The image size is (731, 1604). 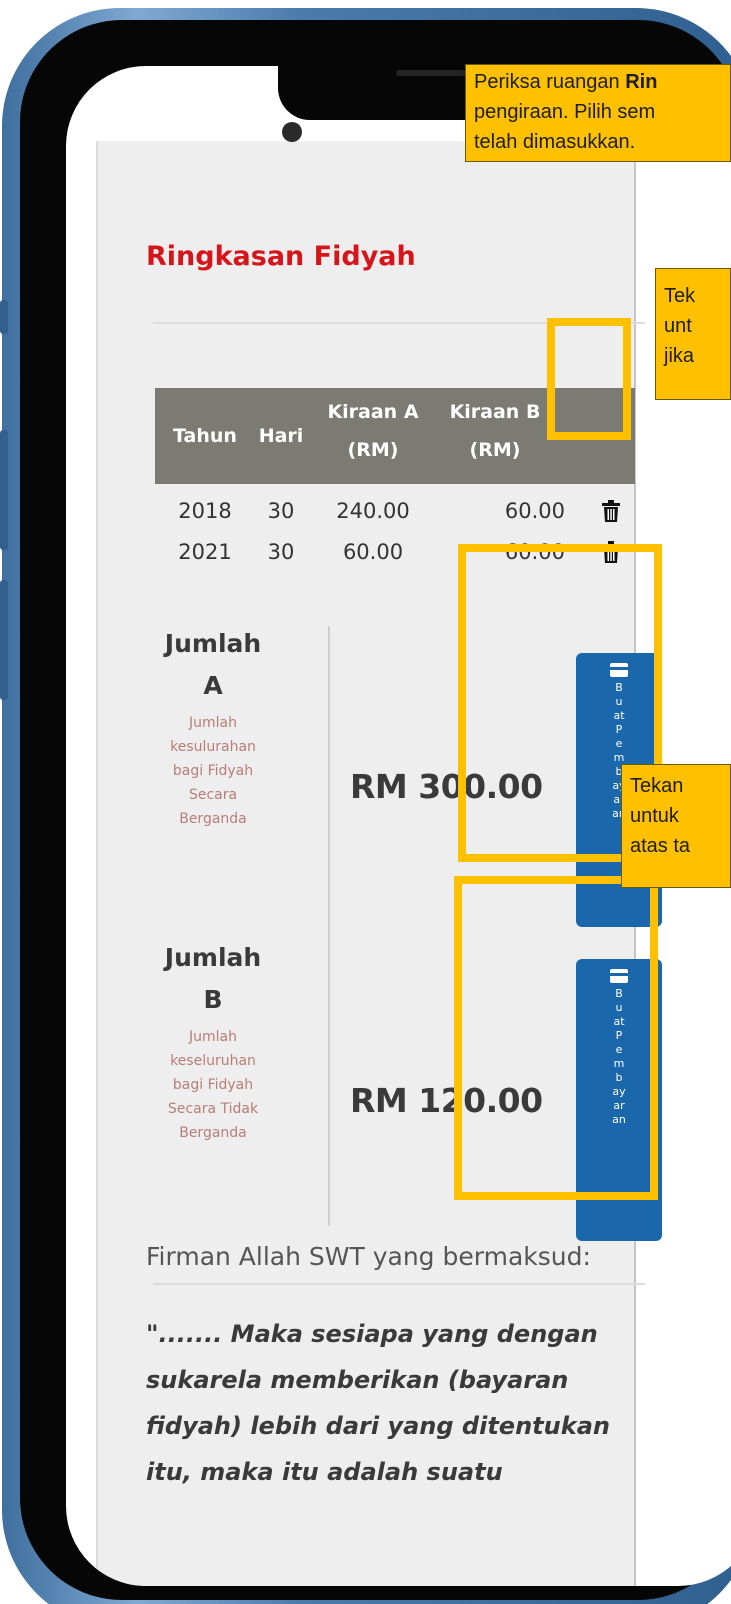 I want to click on callout-text: atas ta, so click(x=660, y=846).